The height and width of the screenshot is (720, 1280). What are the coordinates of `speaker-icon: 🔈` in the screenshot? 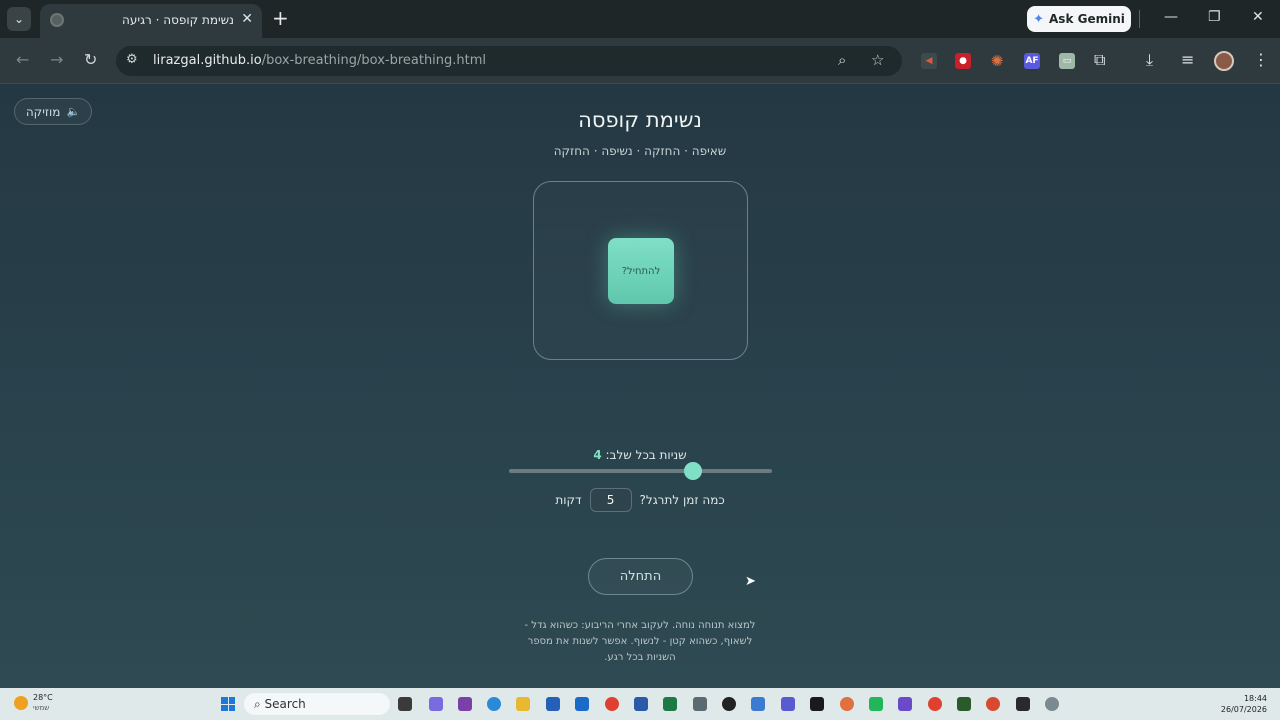 It's located at (73, 111).